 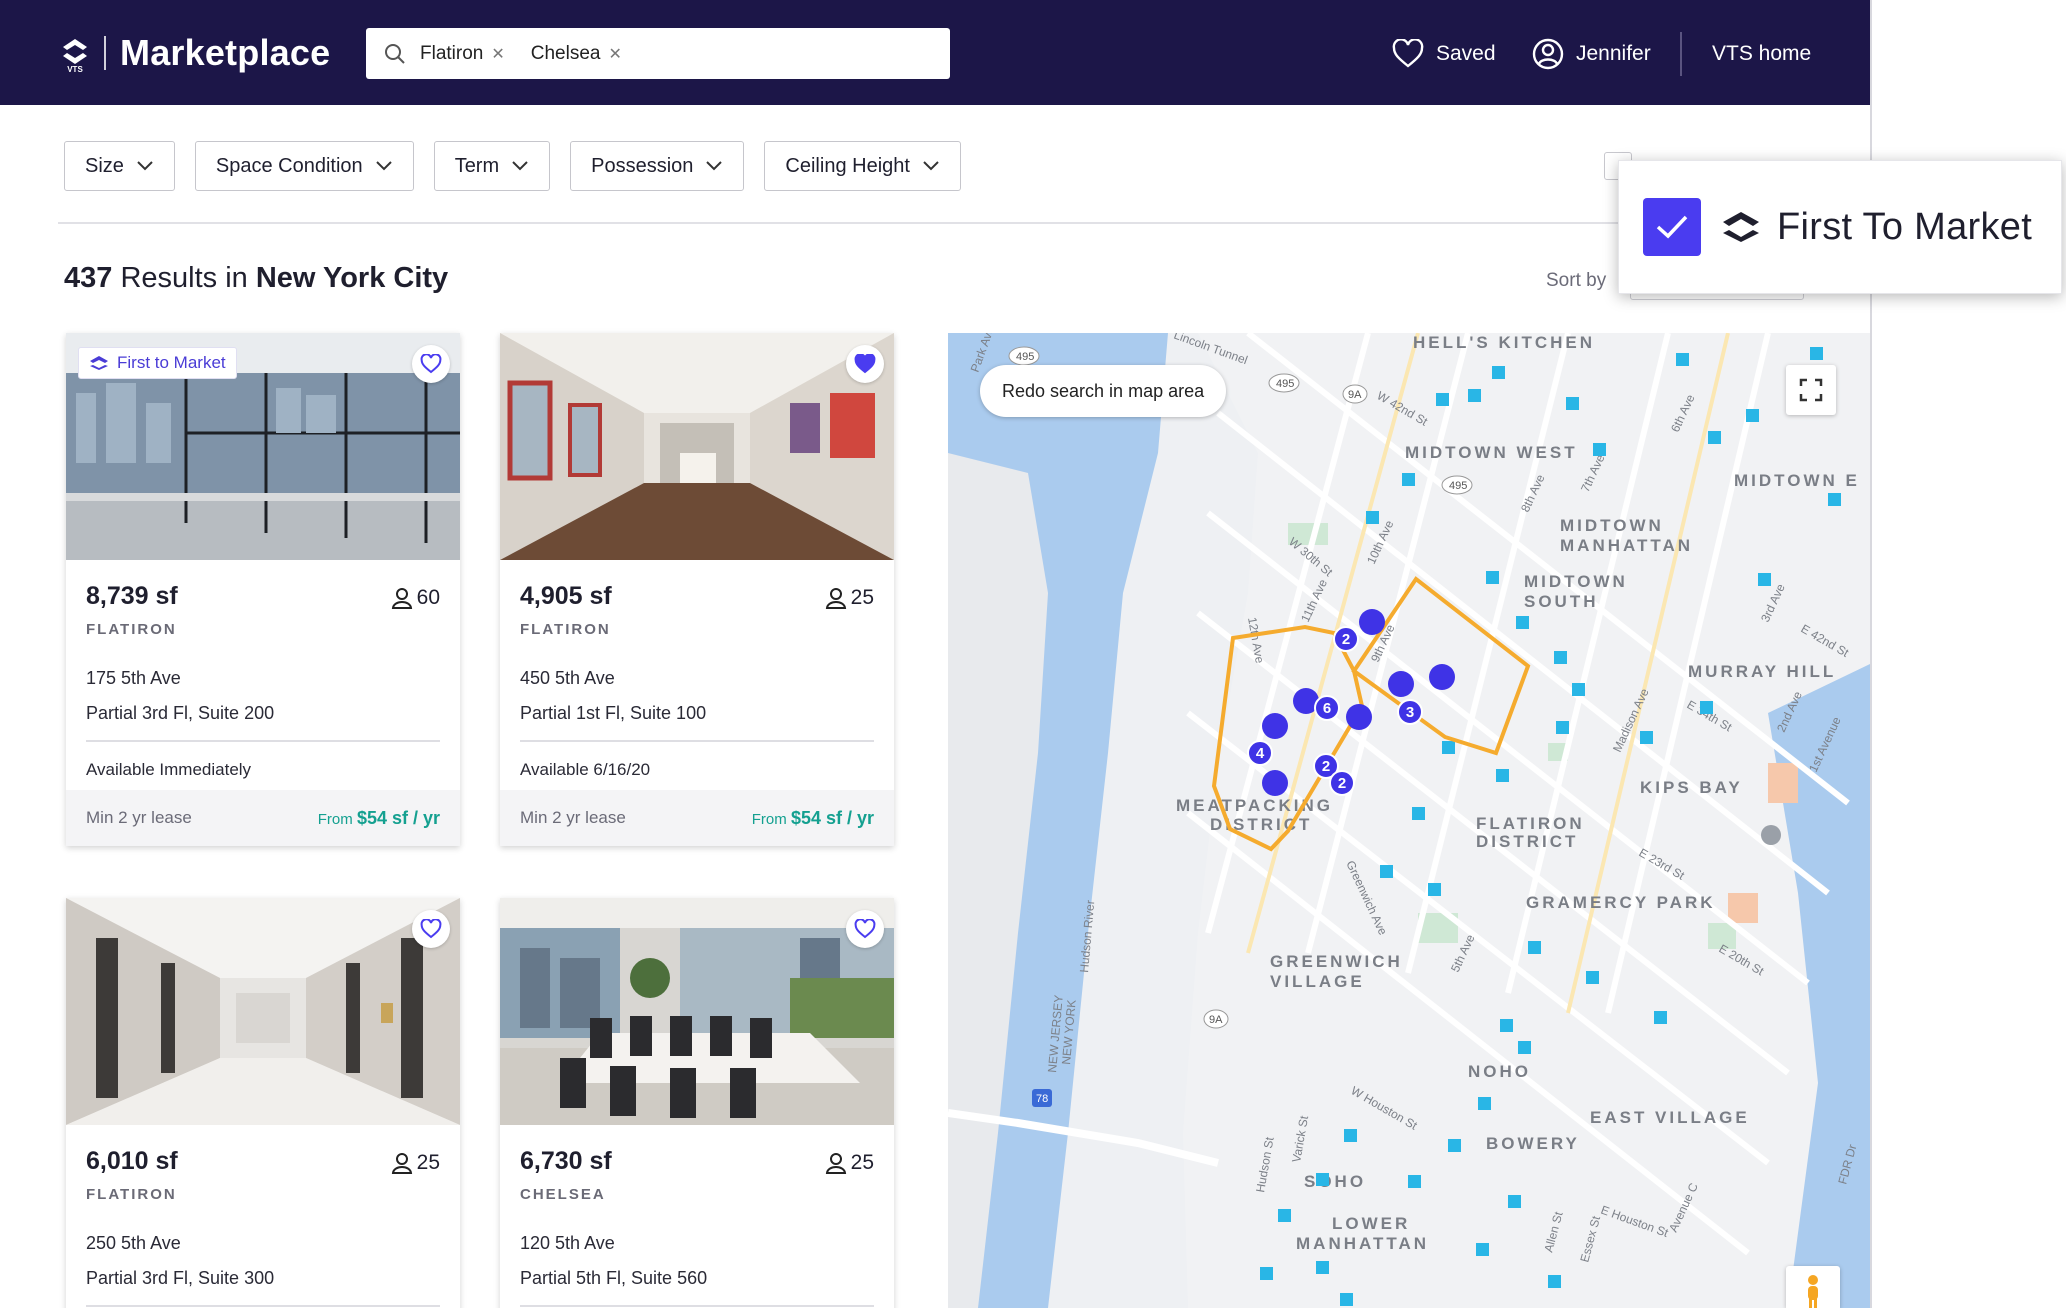 I want to click on route-shield-number: 495, so click(x=1025, y=357).